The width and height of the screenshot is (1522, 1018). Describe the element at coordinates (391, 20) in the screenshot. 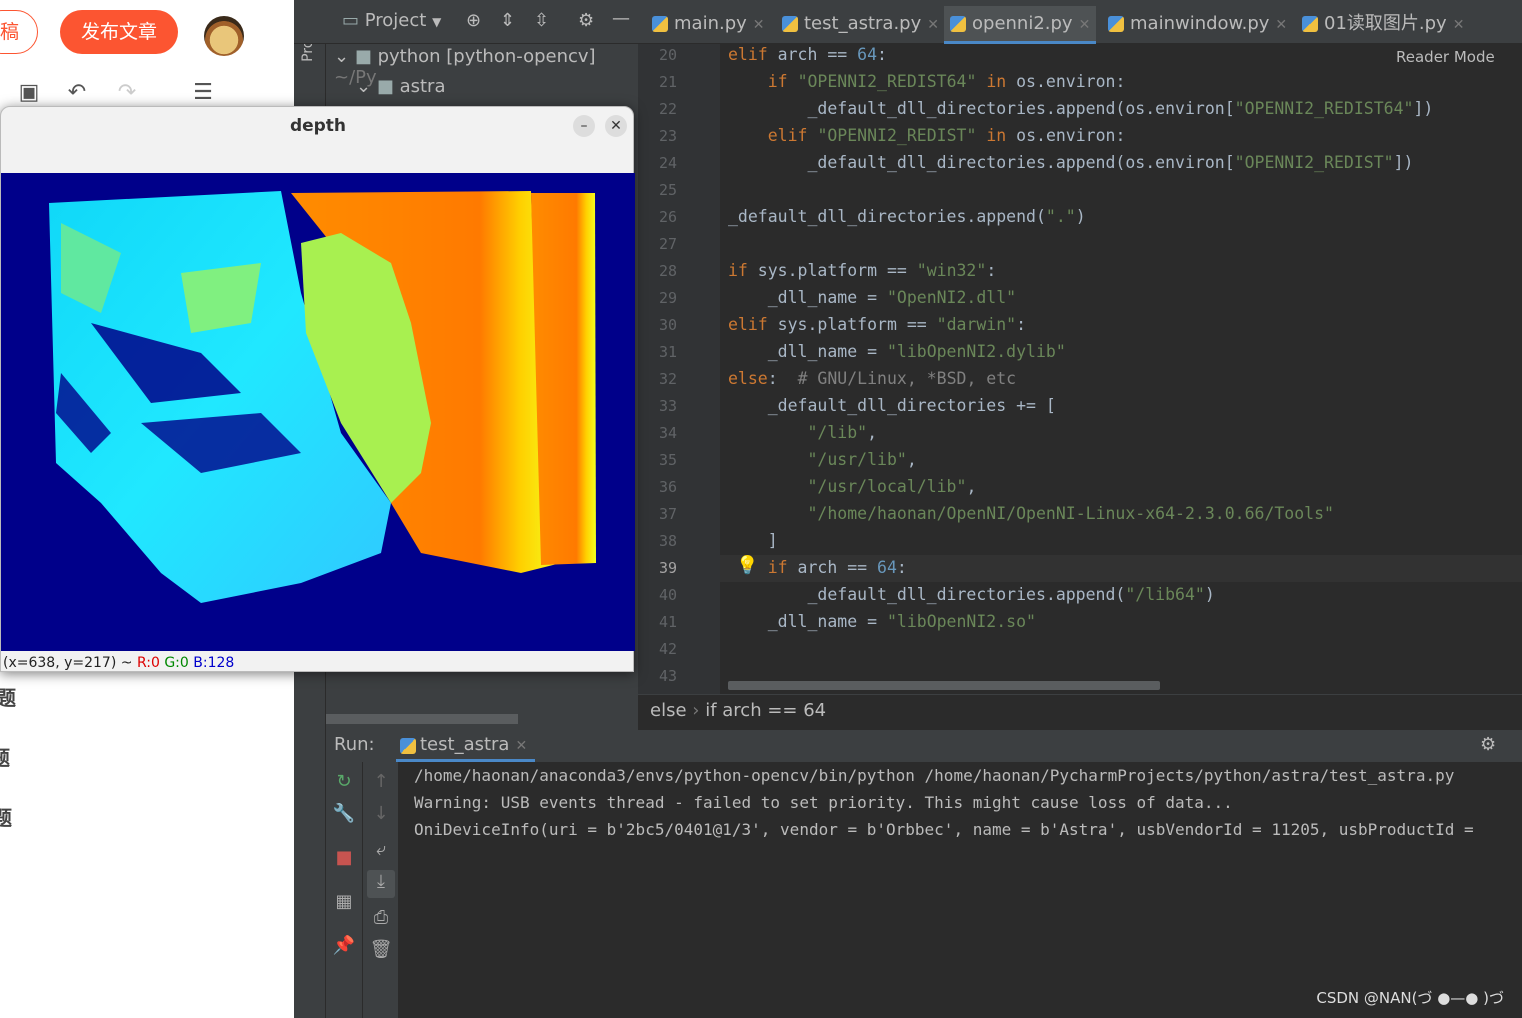

I see `project-dropdown: ▭ Project ▼` at that location.